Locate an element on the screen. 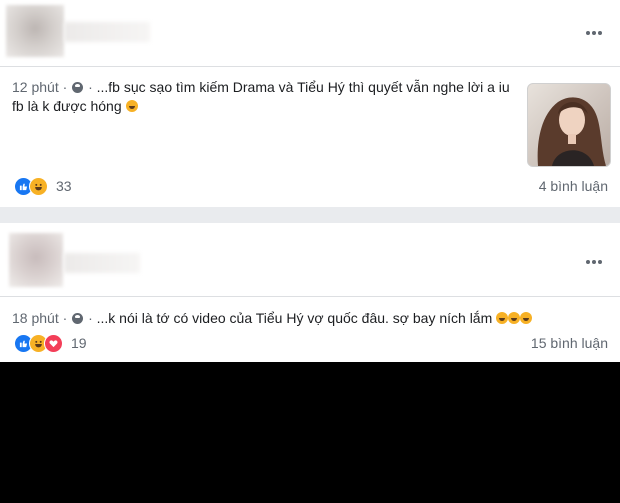 This screenshot has height=503, width=620. timestamp: 18 phút is located at coordinates (35, 318).